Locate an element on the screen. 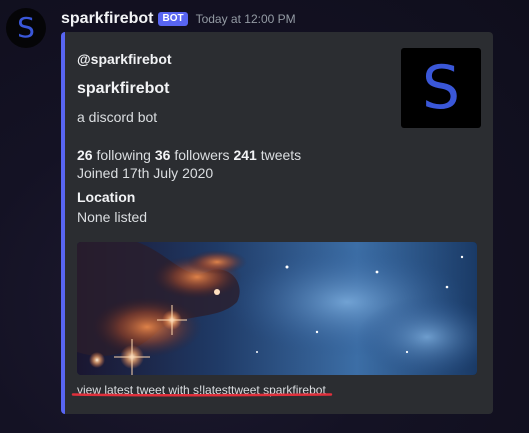 Image resolution: width=529 pixels, height=433 pixels. tweets-count: 241 is located at coordinates (245, 155).